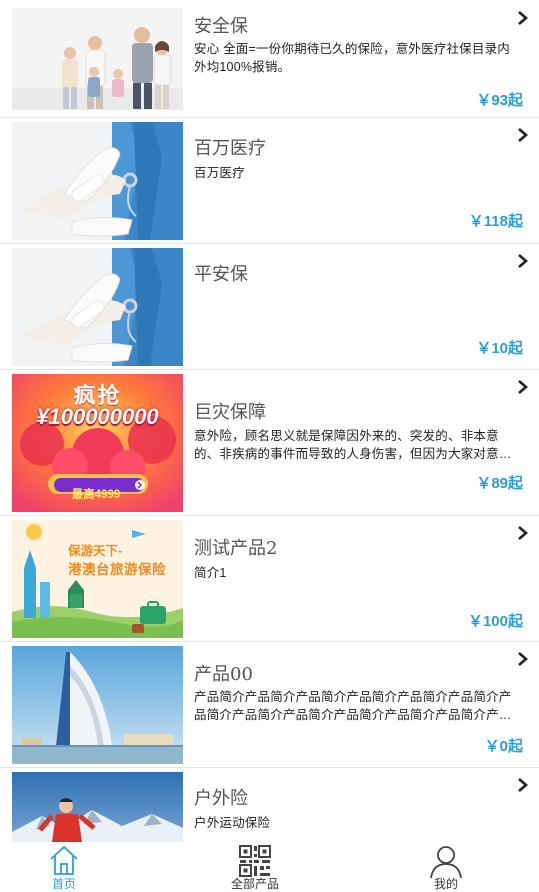 Image resolution: width=539 pixels, height=892 pixels. What do you see at coordinates (445, 884) in the screenshot?
I see `tab-mine-label: 我的` at bounding box center [445, 884].